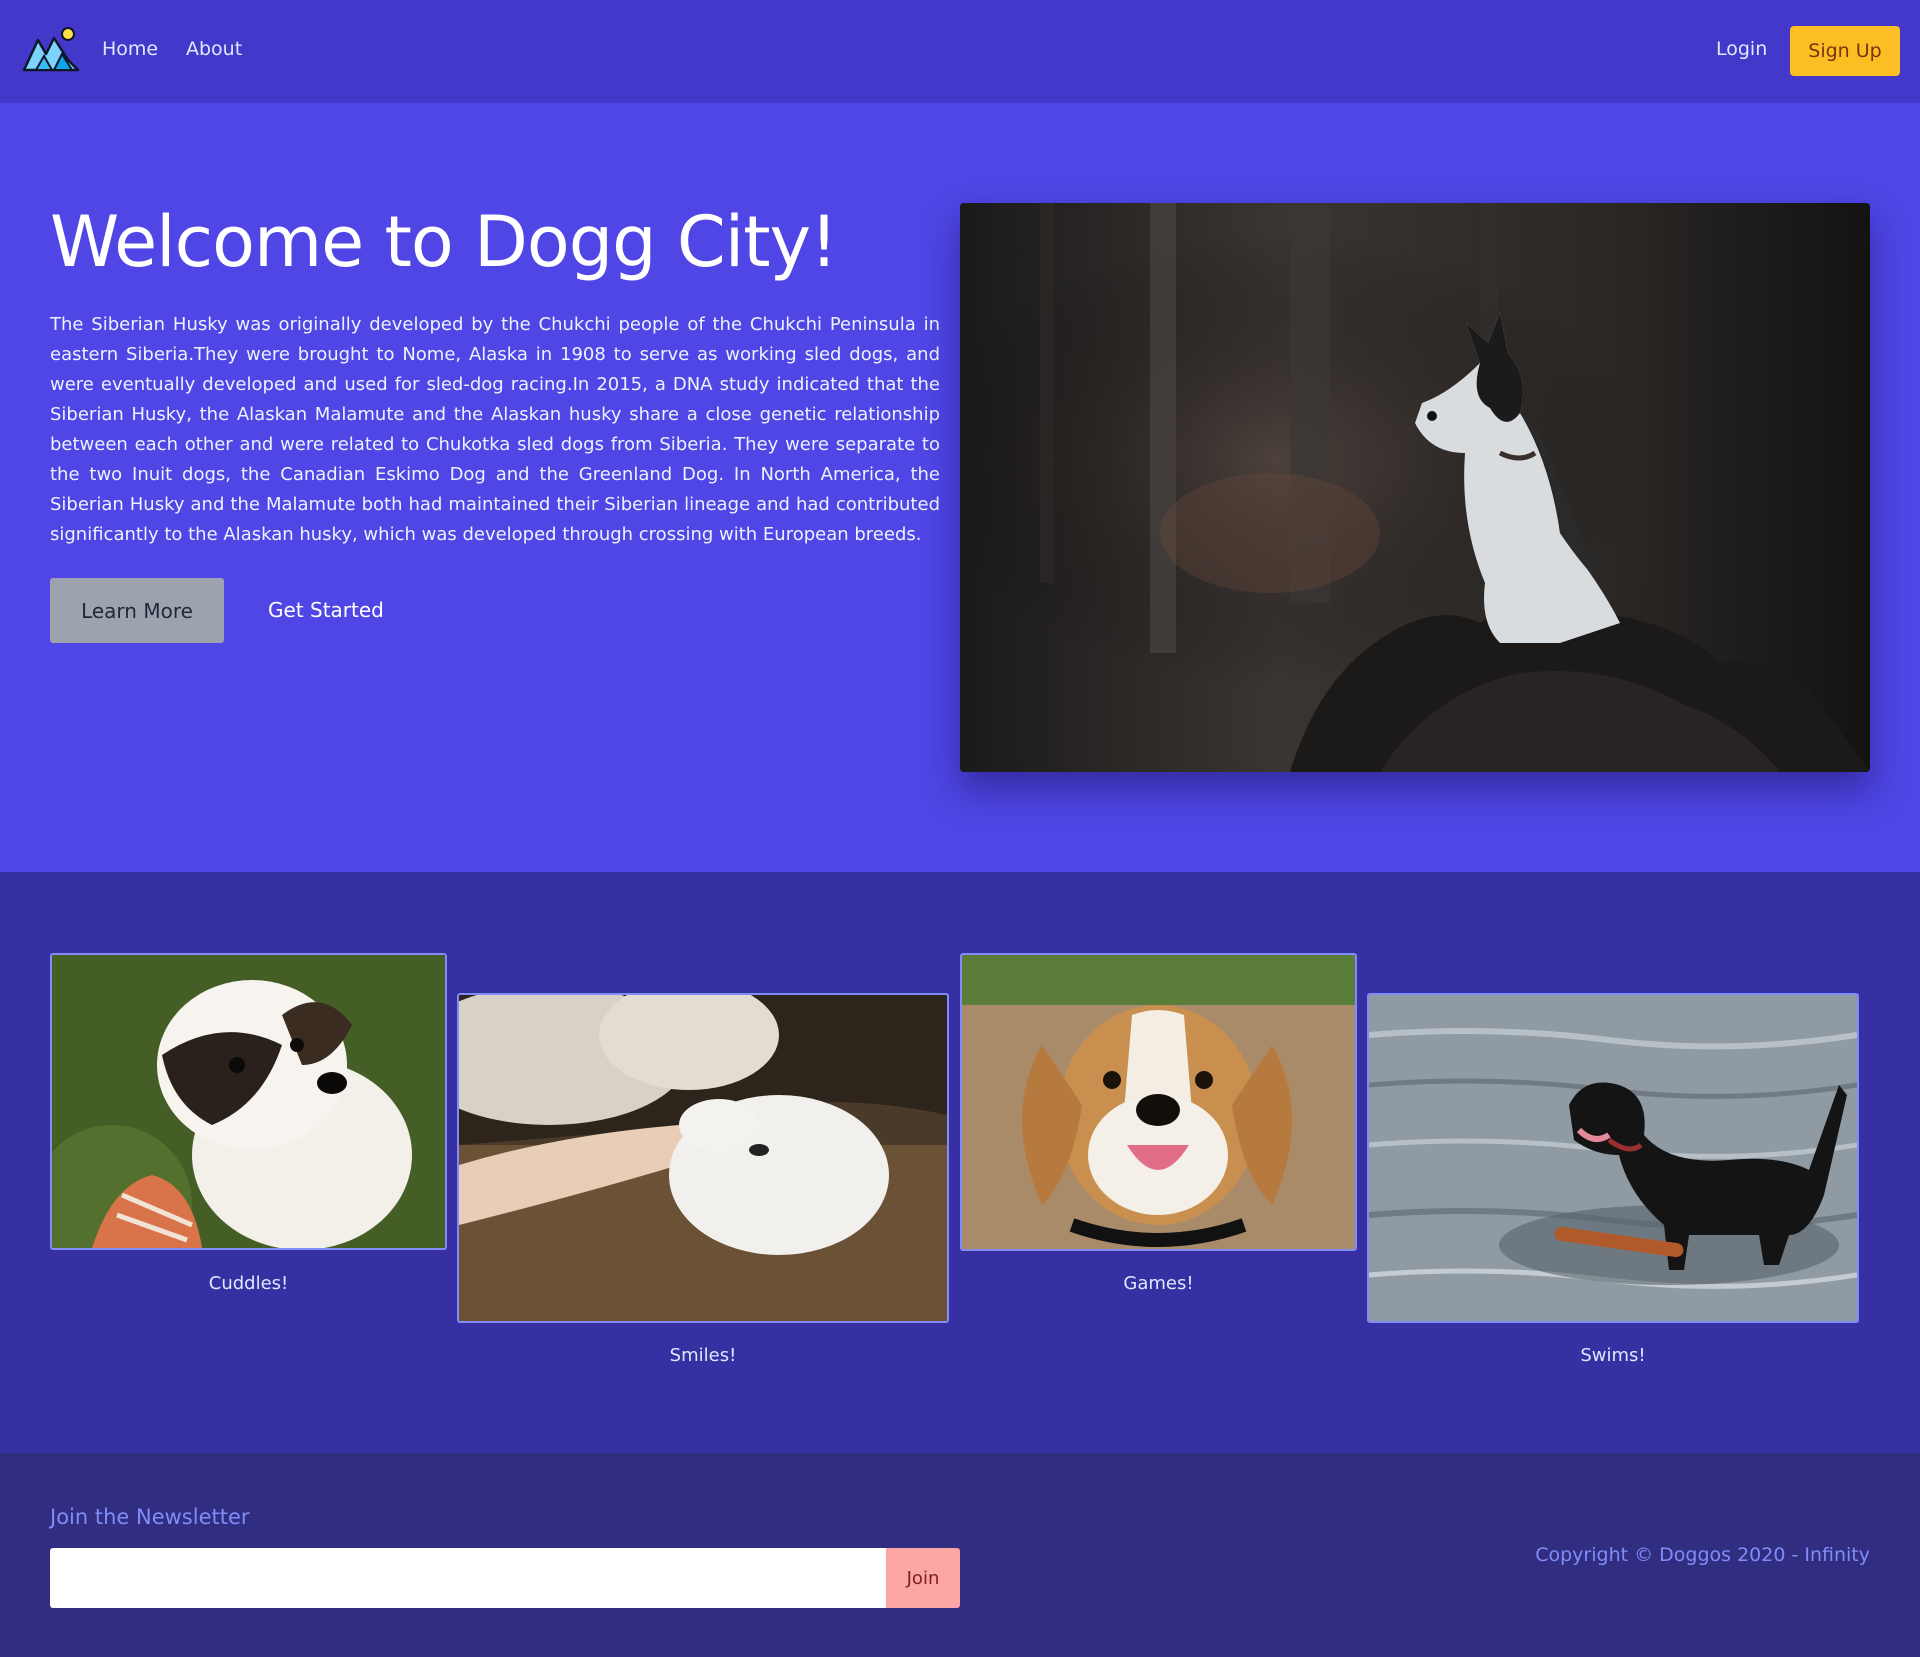  What do you see at coordinates (1613, 1355) in the screenshot?
I see `gallery-caption-swims: Swims!` at bounding box center [1613, 1355].